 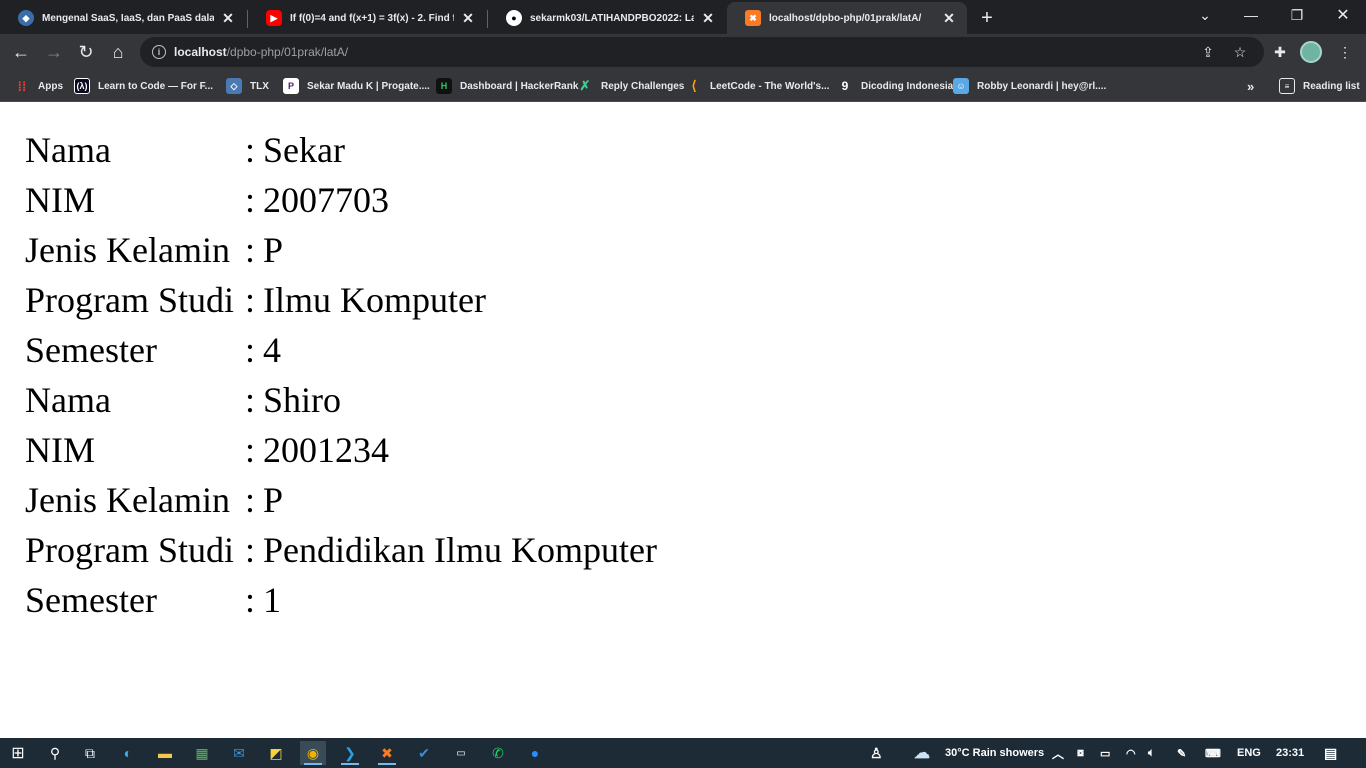 What do you see at coordinates (507, 86) in the screenshot?
I see `bookmark-hackerrank: H Dashboard | HackerRank` at bounding box center [507, 86].